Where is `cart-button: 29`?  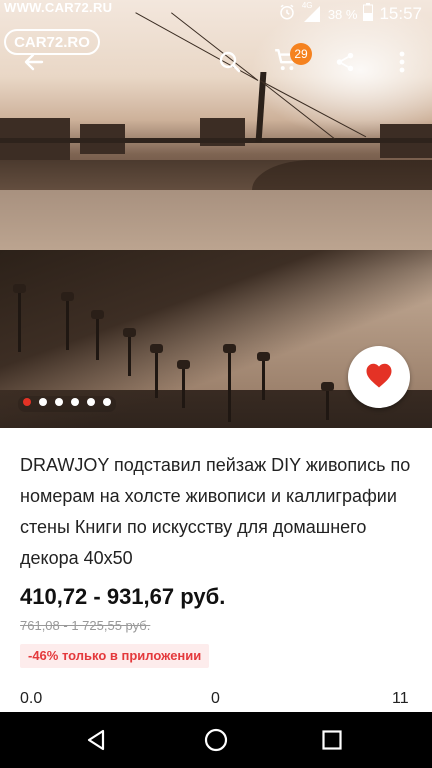
cart-button: 29 is located at coordinates (290, 61).